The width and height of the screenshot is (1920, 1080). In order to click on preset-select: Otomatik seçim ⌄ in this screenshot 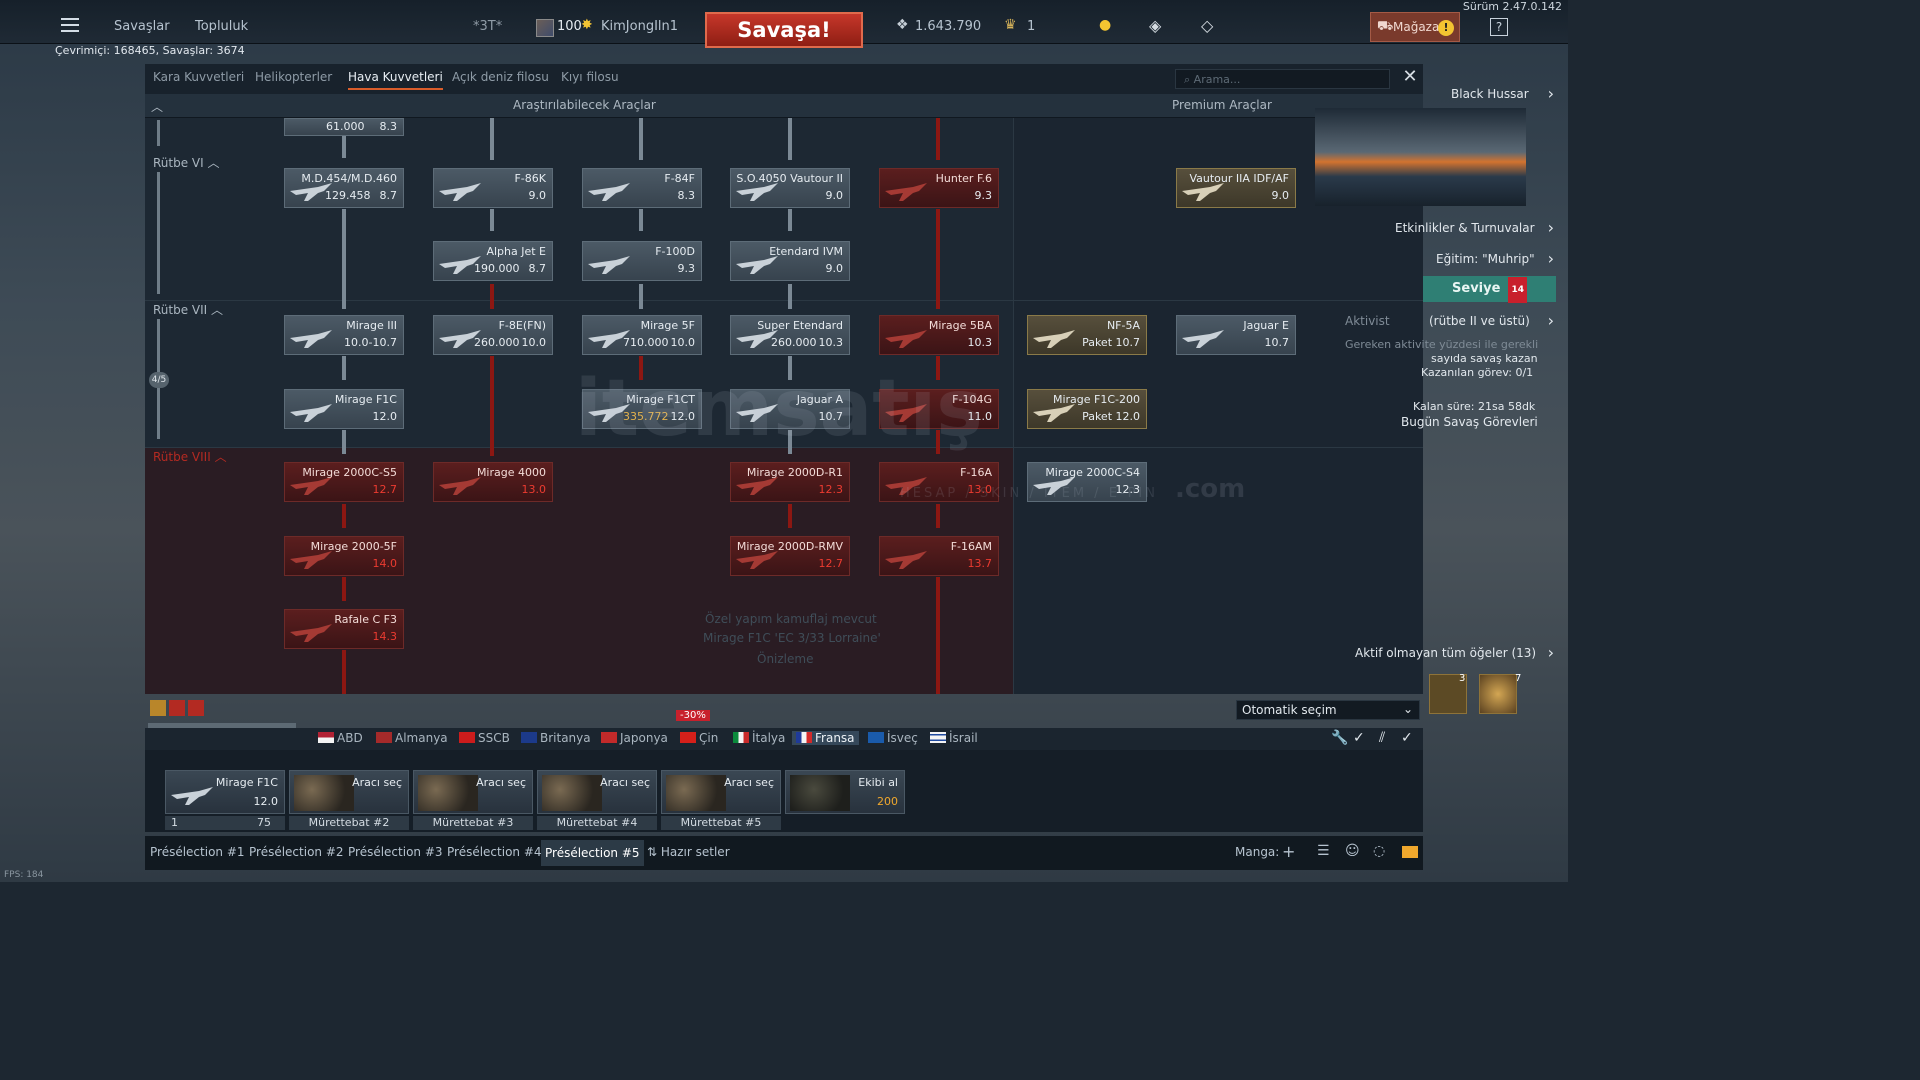, I will do `click(1328, 710)`.